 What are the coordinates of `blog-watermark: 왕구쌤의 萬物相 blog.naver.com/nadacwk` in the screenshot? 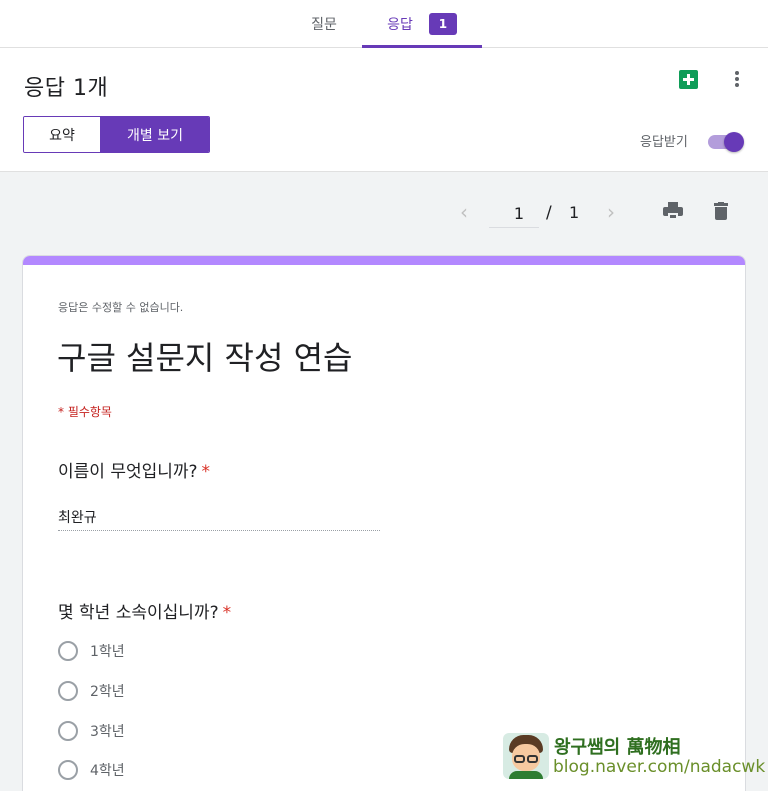 It's located at (634, 756).